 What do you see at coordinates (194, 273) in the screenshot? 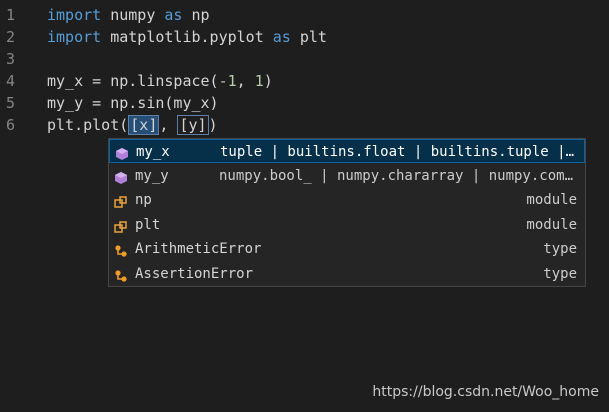
I see `suggest-label: AssertionError` at bounding box center [194, 273].